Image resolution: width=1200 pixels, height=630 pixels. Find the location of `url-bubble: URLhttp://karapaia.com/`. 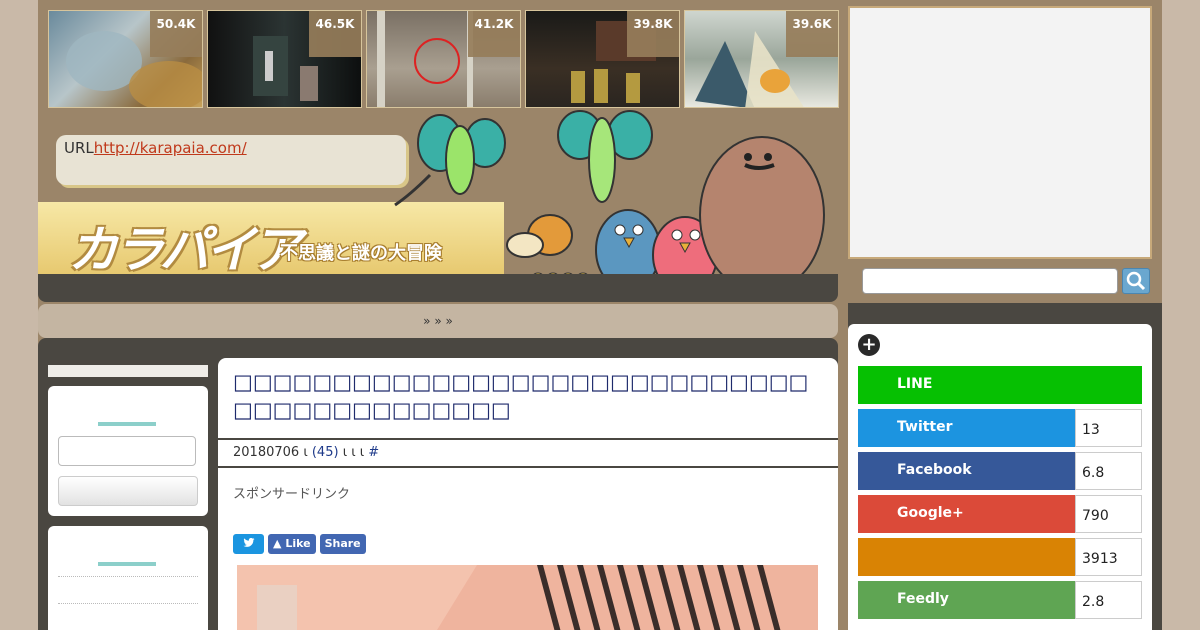

url-bubble: URLhttp://karapaia.com/ is located at coordinates (231, 160).